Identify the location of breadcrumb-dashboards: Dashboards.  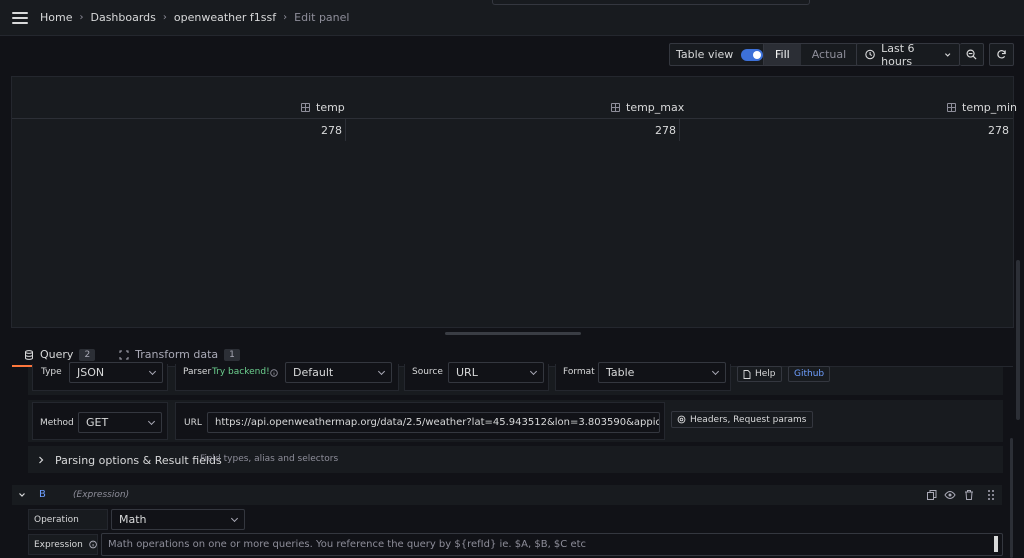
(122, 17).